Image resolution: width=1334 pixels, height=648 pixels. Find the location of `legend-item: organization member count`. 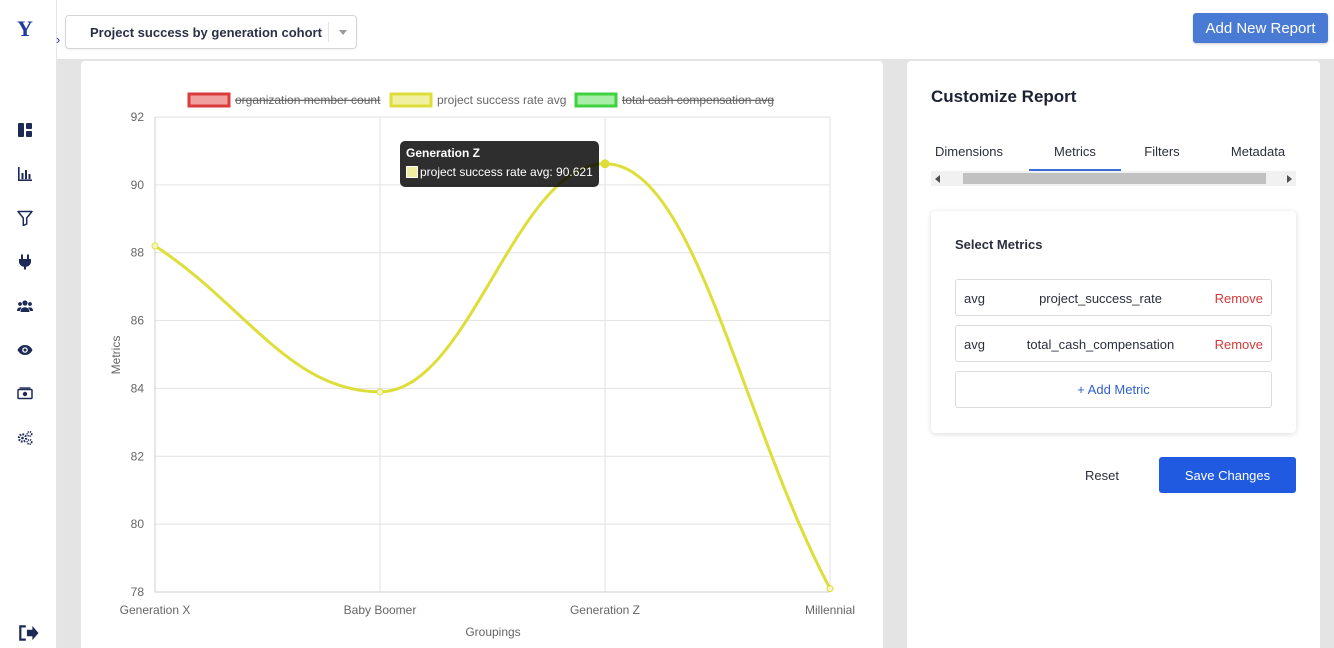

legend-item: organization member count is located at coordinates (284, 100).